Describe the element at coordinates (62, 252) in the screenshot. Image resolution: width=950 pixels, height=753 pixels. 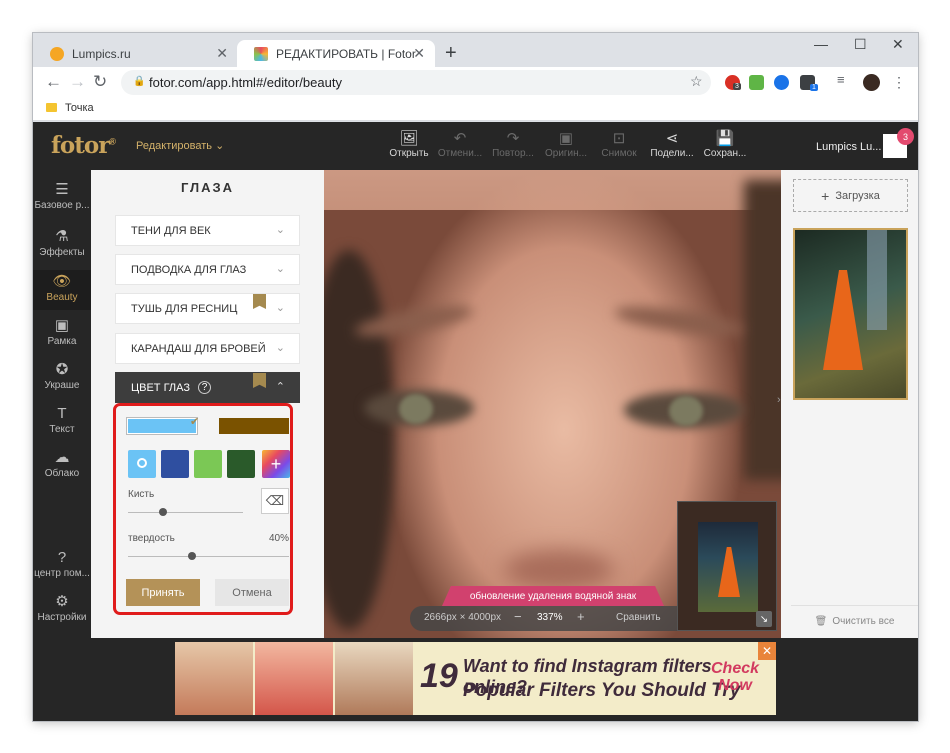
I see `sidebar-item-label: Эффекты` at that location.